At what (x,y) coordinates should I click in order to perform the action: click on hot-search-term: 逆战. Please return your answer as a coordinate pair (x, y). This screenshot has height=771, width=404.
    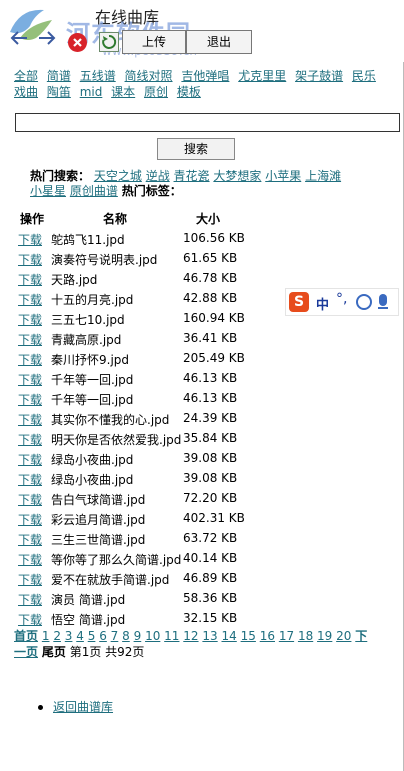
    Looking at the image, I should click on (158, 176).